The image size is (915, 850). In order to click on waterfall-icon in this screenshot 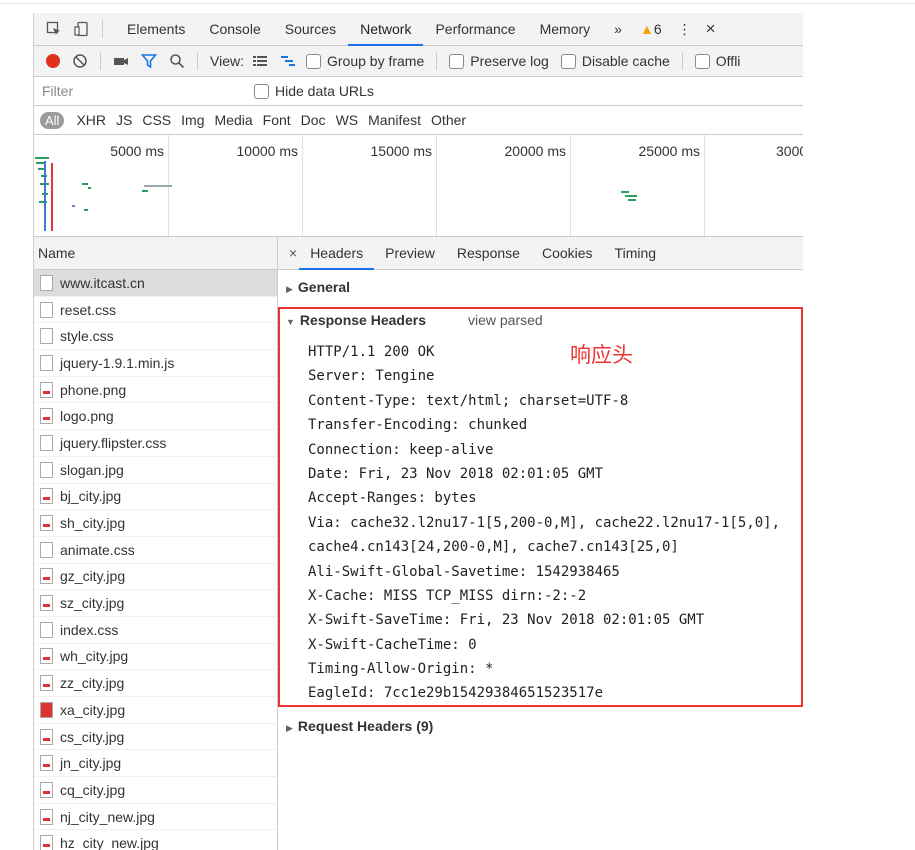, I will do `click(288, 61)`.